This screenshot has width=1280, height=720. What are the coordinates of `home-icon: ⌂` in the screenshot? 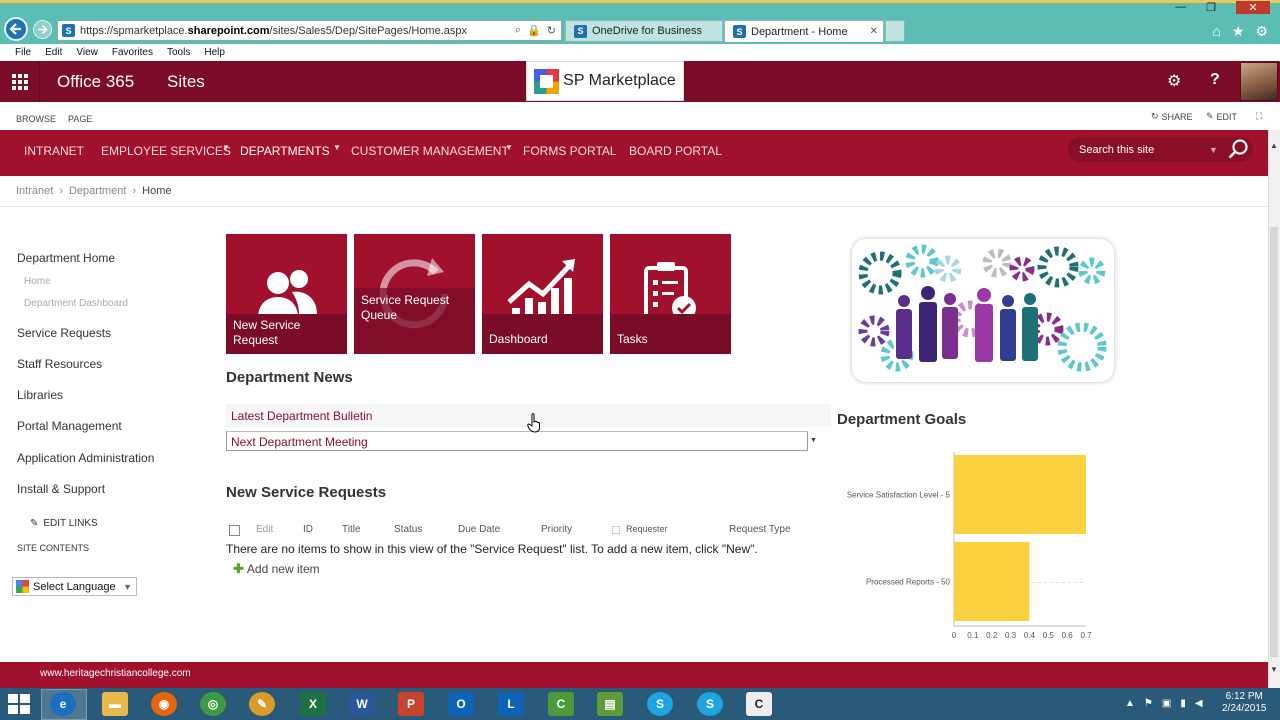 It's located at (1216, 31).